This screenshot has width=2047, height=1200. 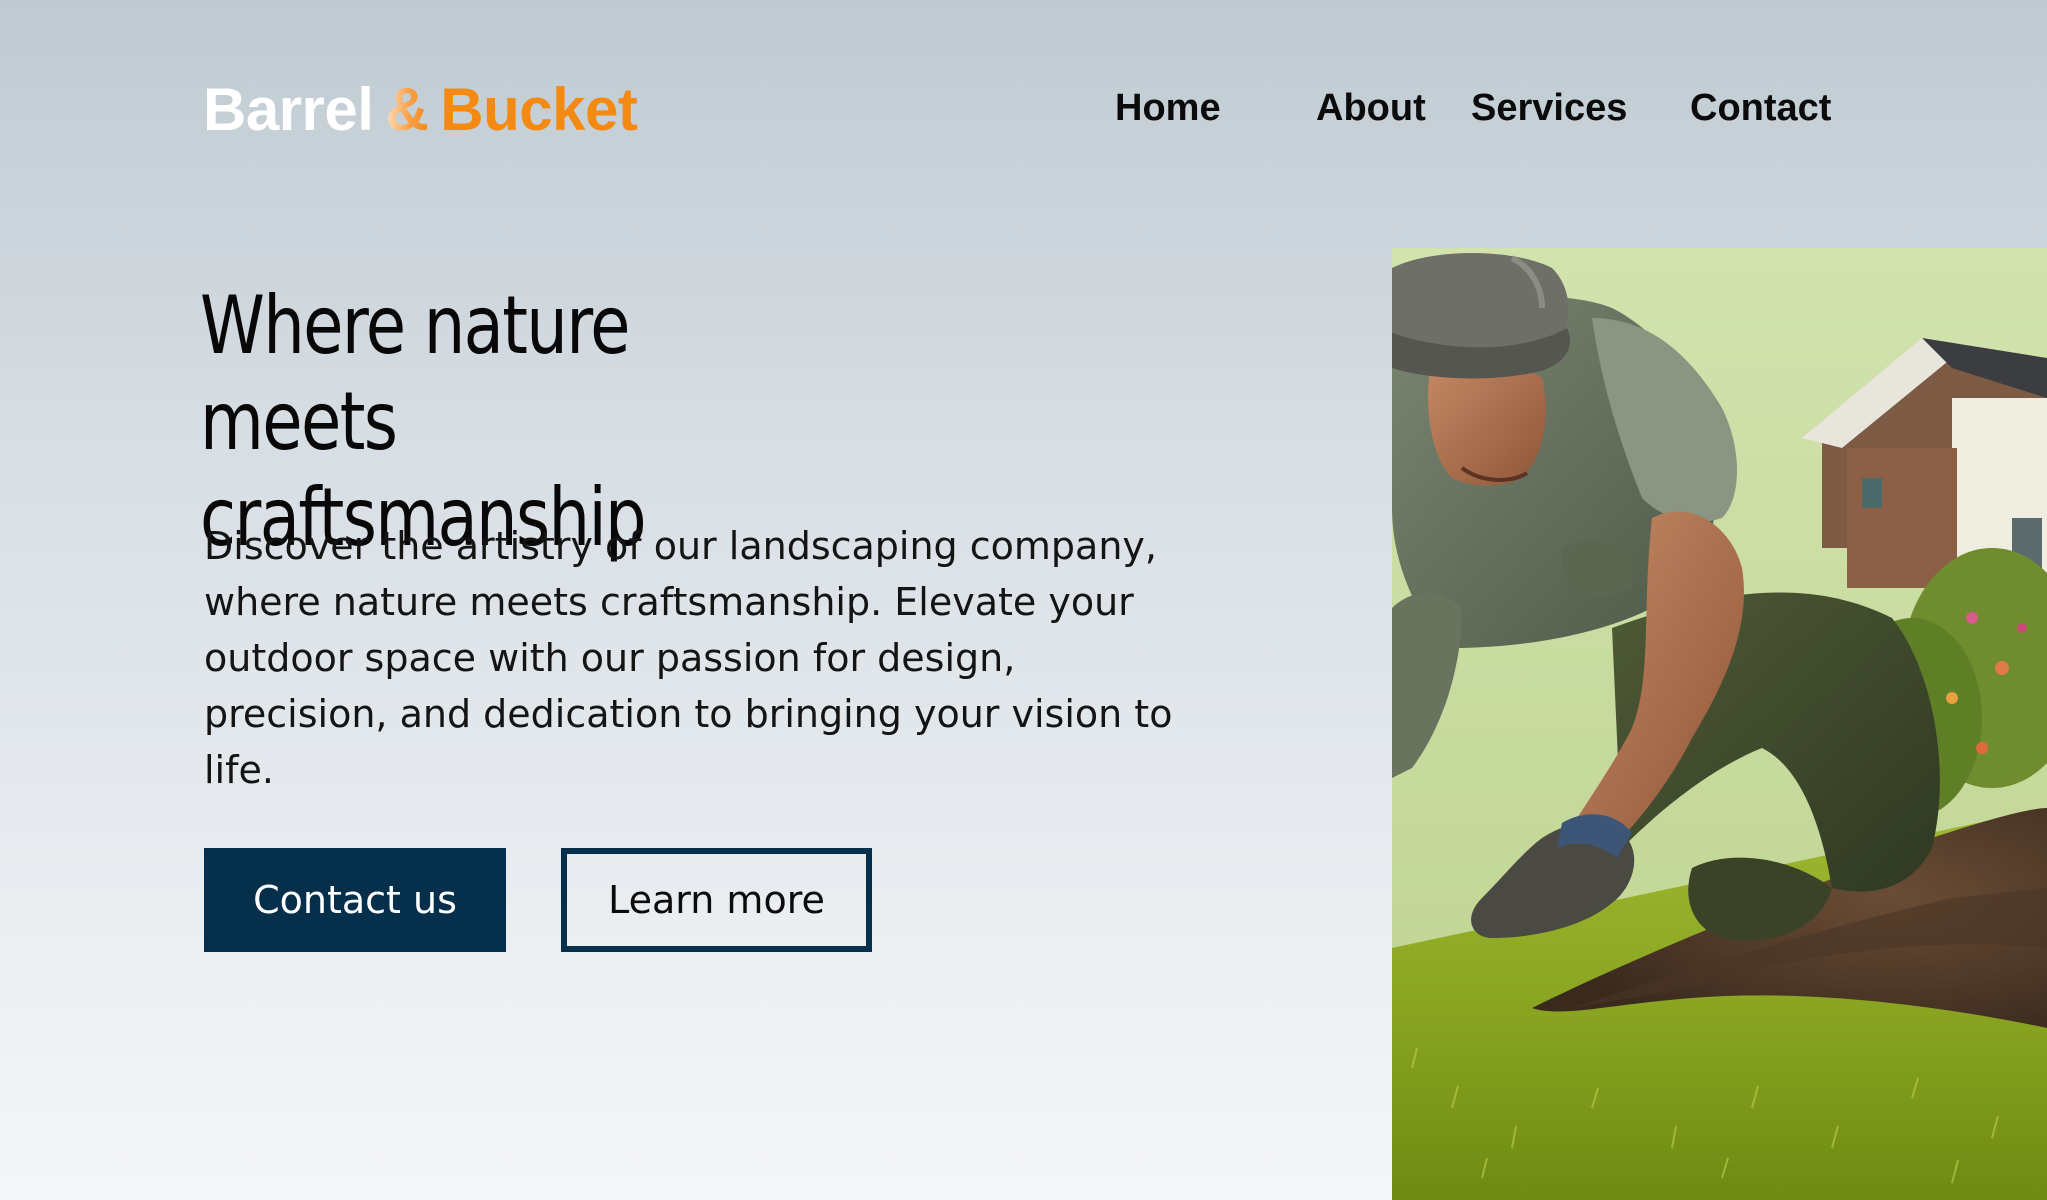 I want to click on contact-us-button: Contact us, so click(x=355, y=900).